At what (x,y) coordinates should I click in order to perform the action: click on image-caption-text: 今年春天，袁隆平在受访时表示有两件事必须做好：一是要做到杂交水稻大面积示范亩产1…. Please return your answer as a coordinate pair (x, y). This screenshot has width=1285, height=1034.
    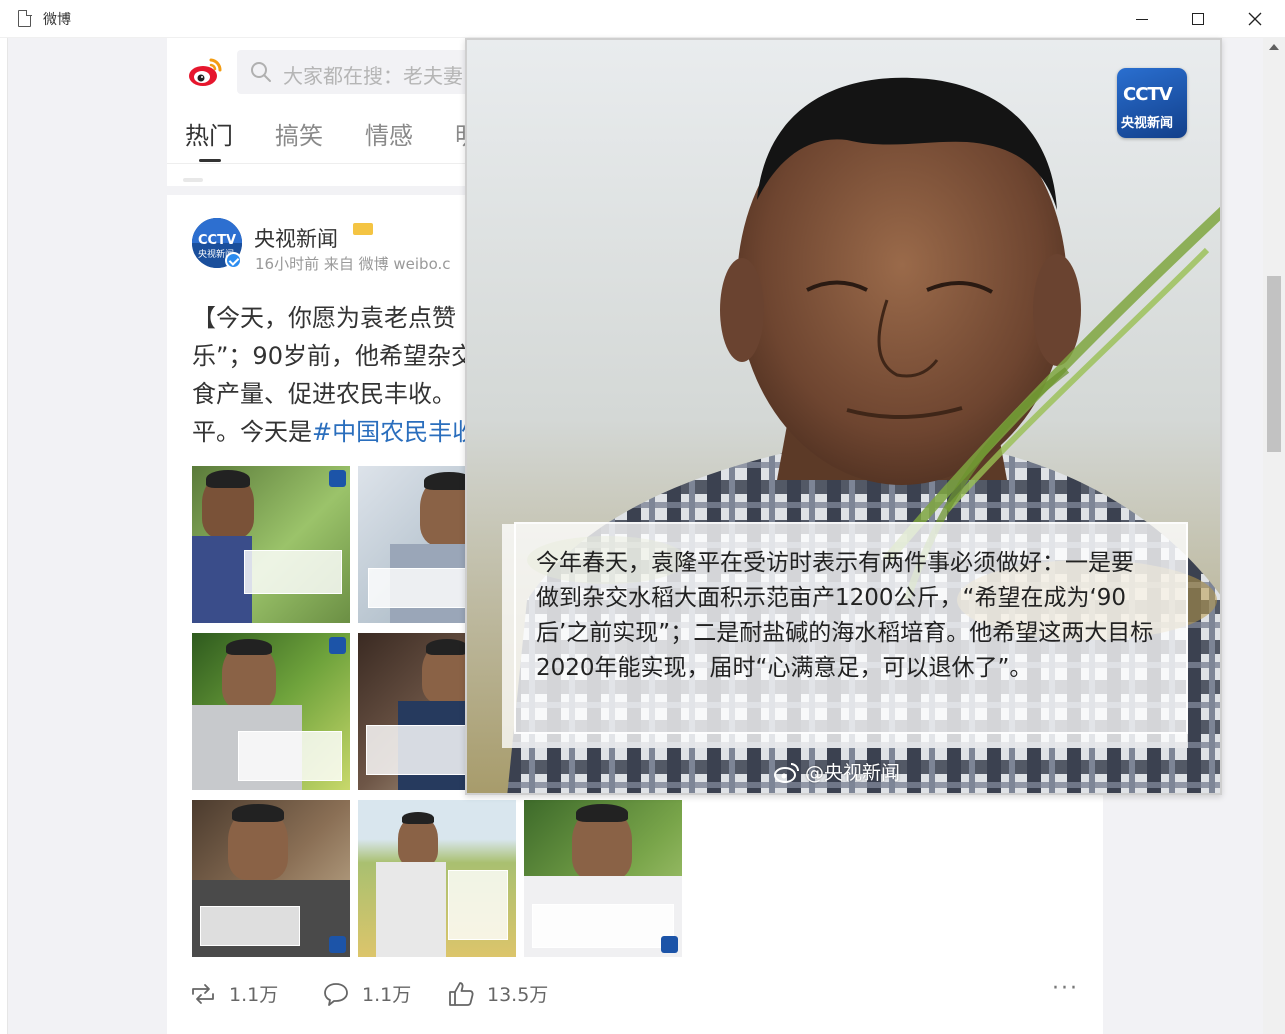
    Looking at the image, I should click on (845, 615).